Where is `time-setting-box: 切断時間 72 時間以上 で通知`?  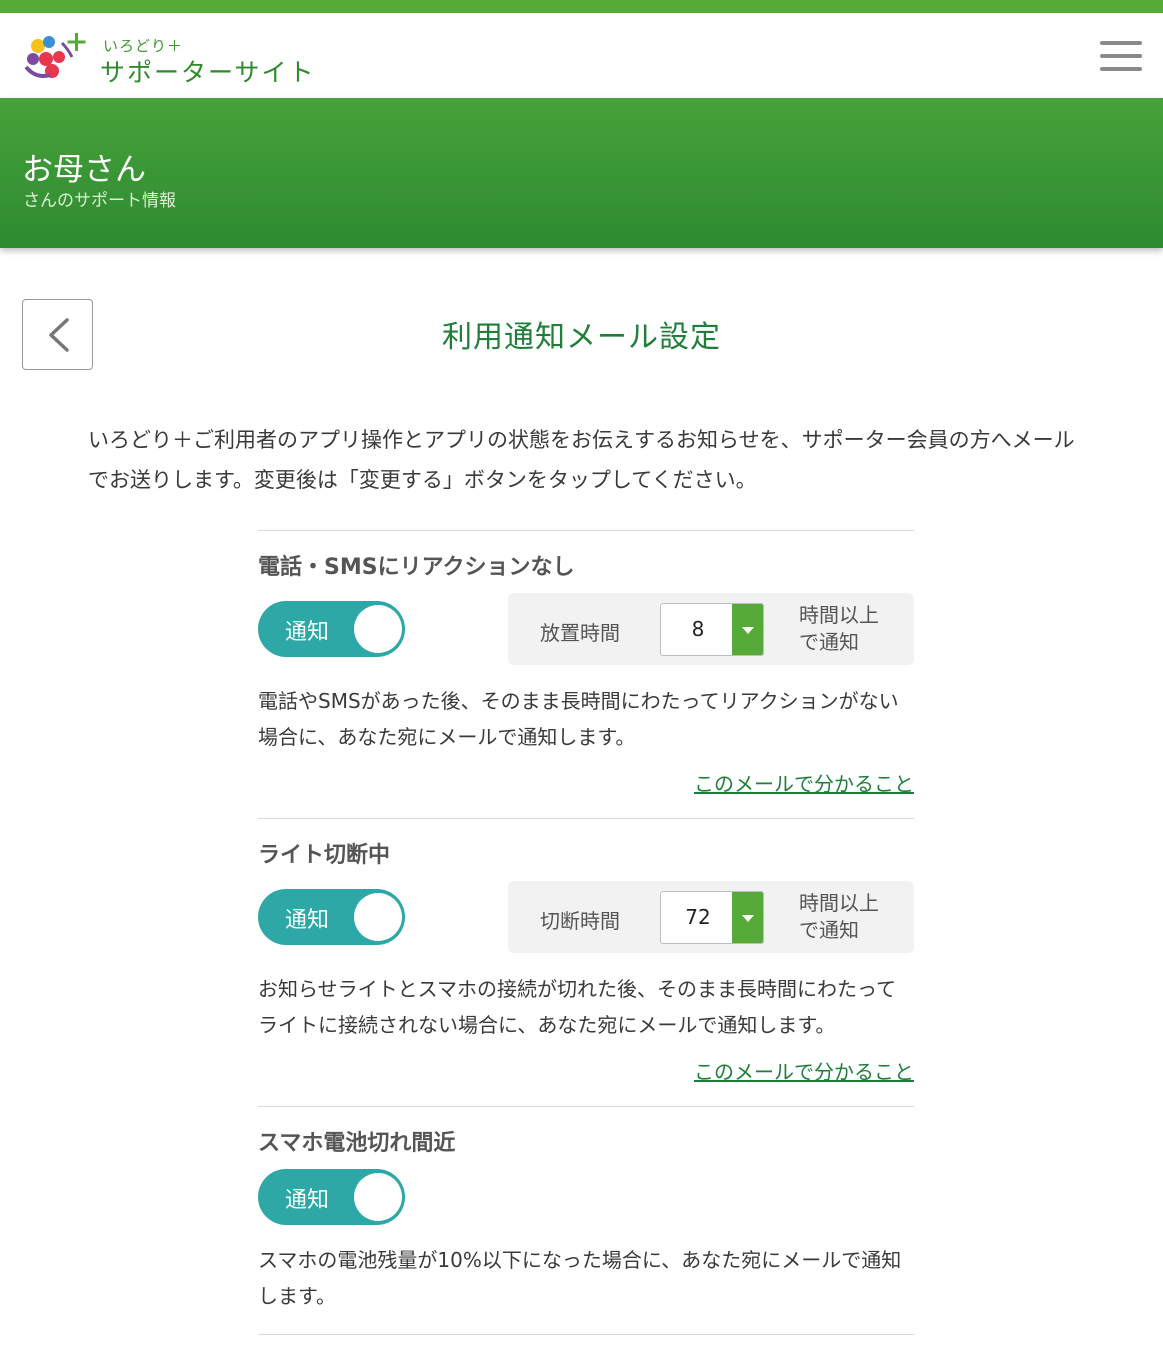 time-setting-box: 切断時間 72 時間以上 で通知 is located at coordinates (711, 917).